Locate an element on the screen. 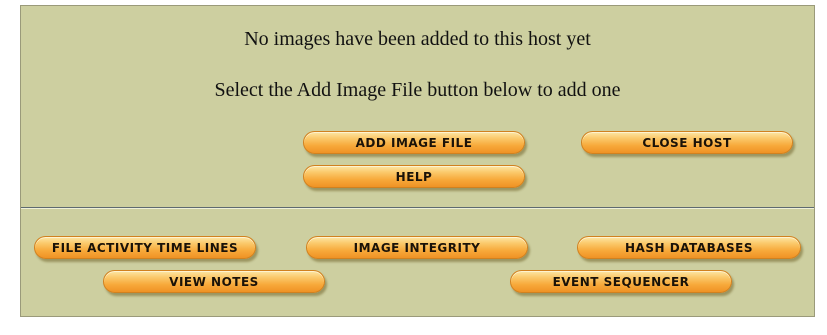  close-host-button: CLOSE HOST is located at coordinates (687, 142).